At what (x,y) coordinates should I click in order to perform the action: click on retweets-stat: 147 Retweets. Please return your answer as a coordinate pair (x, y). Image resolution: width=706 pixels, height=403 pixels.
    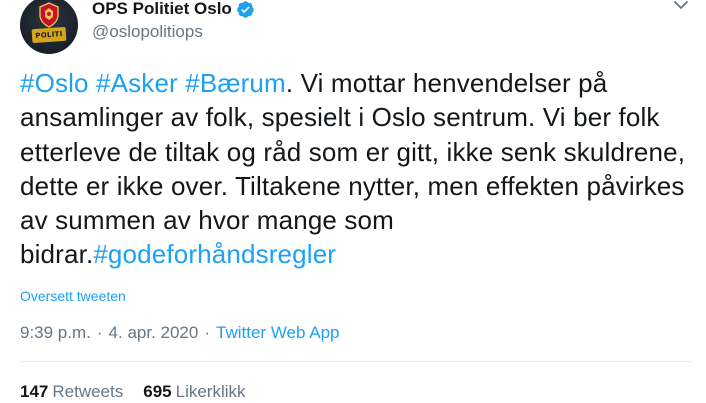
    Looking at the image, I should click on (71, 392).